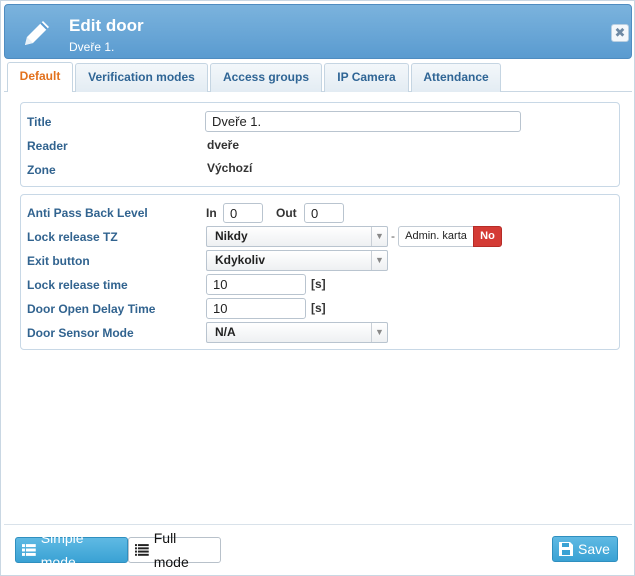  I want to click on list-detail-icon, so click(142, 550).